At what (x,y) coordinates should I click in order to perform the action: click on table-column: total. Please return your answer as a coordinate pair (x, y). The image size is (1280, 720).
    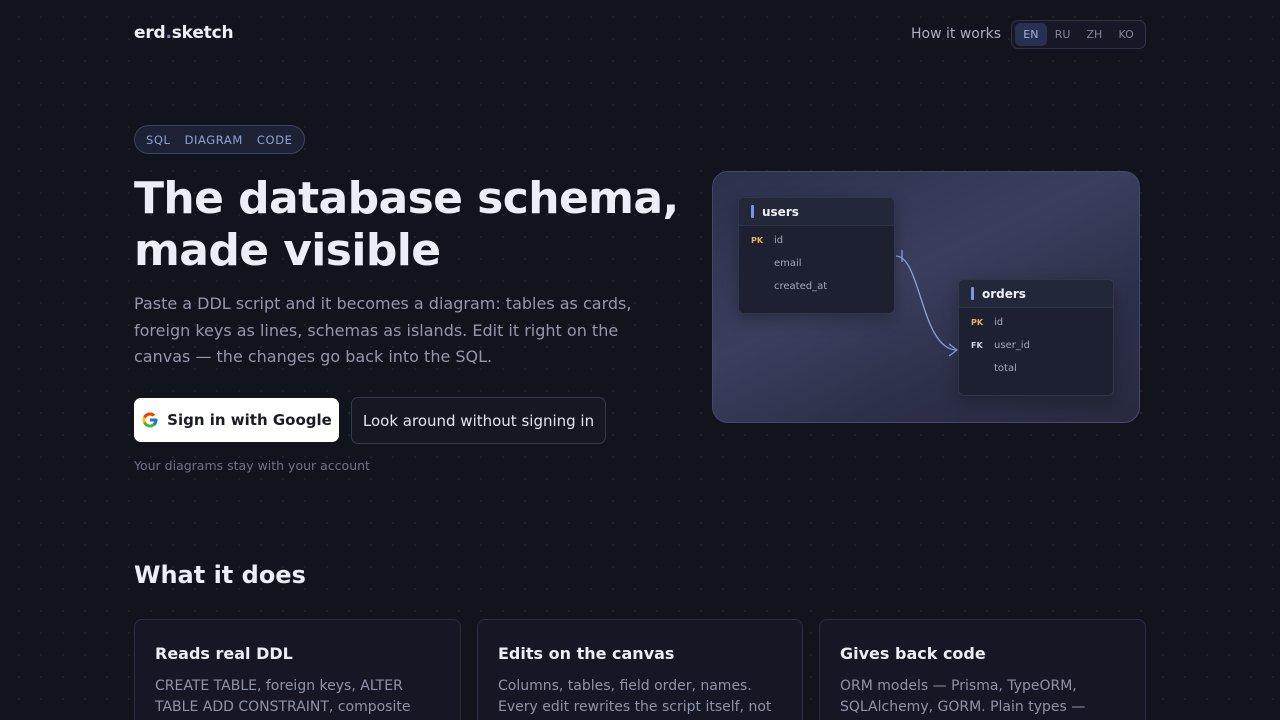
    Looking at the image, I should click on (1005, 368).